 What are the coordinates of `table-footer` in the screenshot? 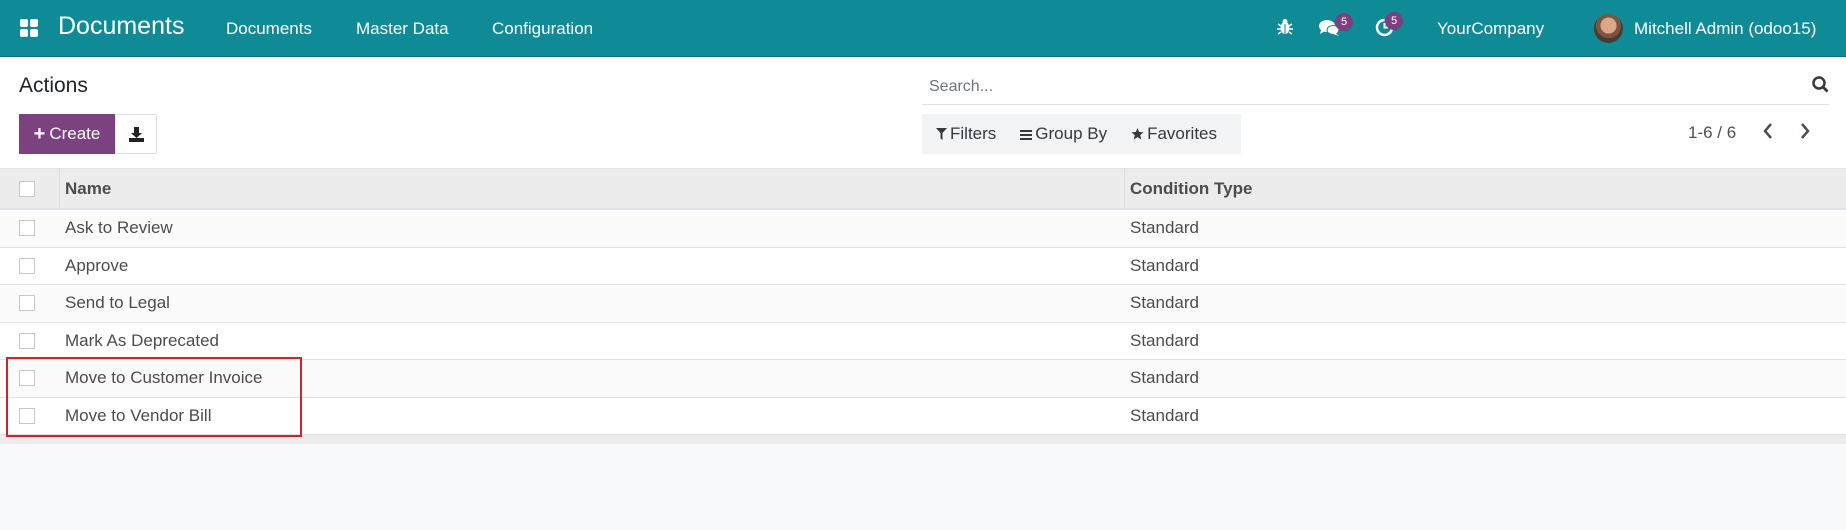 It's located at (923, 439).